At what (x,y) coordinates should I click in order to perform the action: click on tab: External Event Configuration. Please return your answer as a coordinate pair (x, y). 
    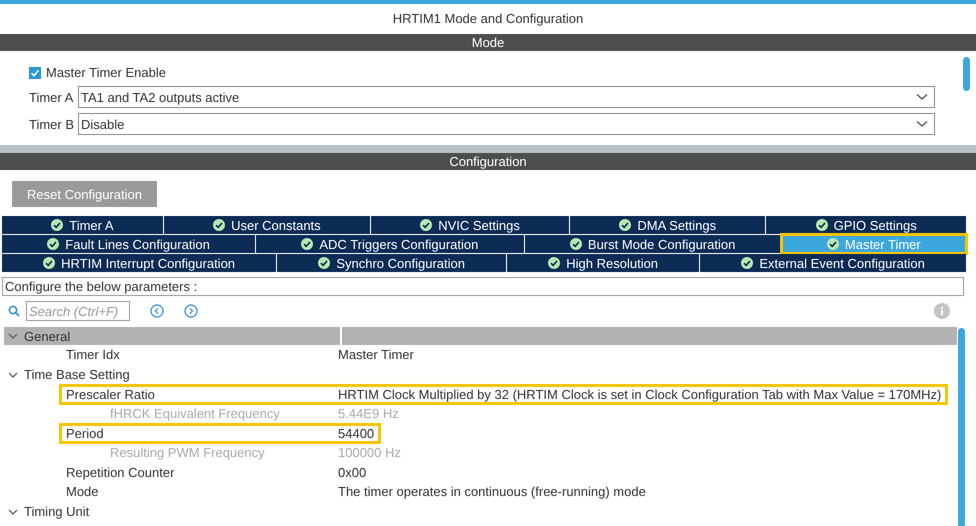
    Looking at the image, I should click on (833, 263).